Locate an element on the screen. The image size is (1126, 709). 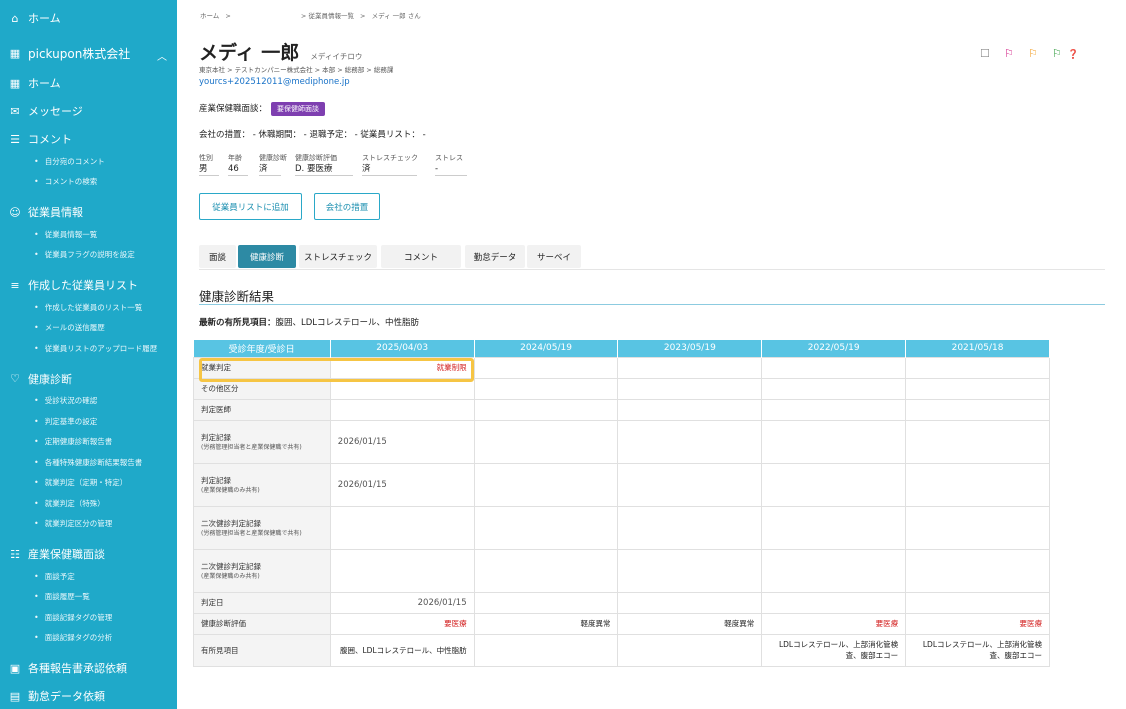
sidebar-subitem: 従業員情報一覧 is located at coordinates (88, 234).